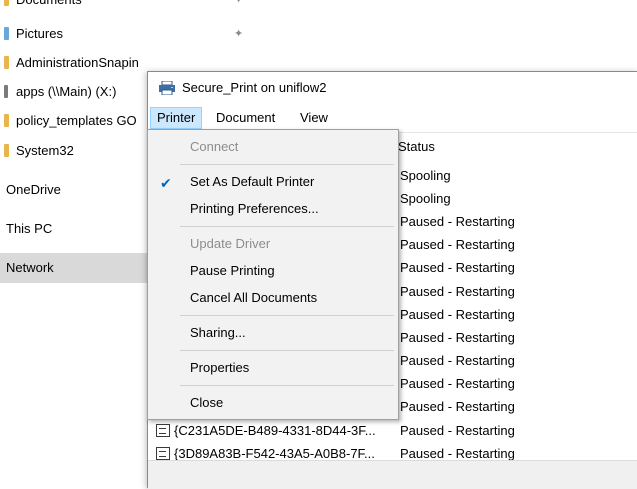 This screenshot has width=637, height=489. Describe the element at coordinates (207, 402) in the screenshot. I see `menu-item-label: Close` at that location.